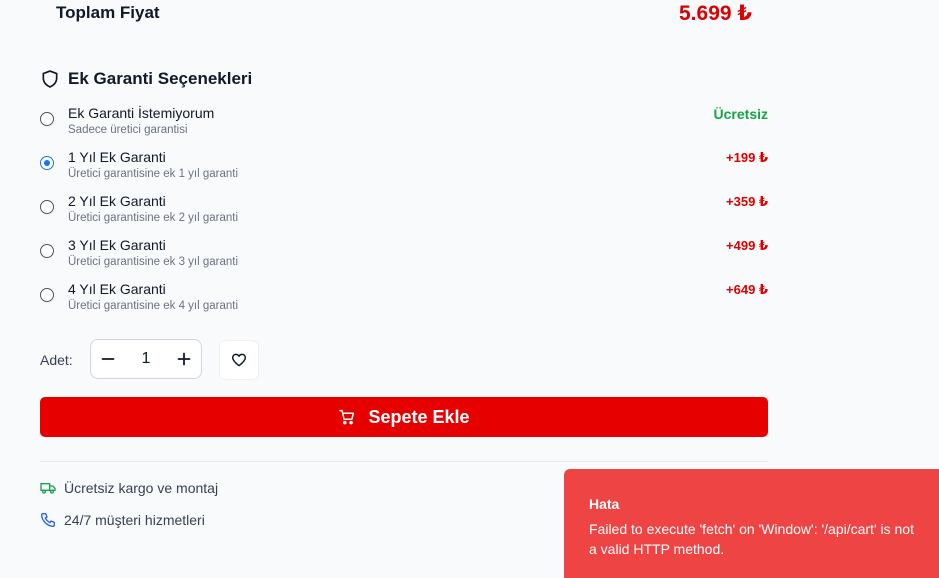 This screenshot has height=578, width=939. Describe the element at coordinates (747, 157) in the screenshot. I see `warranty-option-price: +199 ₺` at that location.